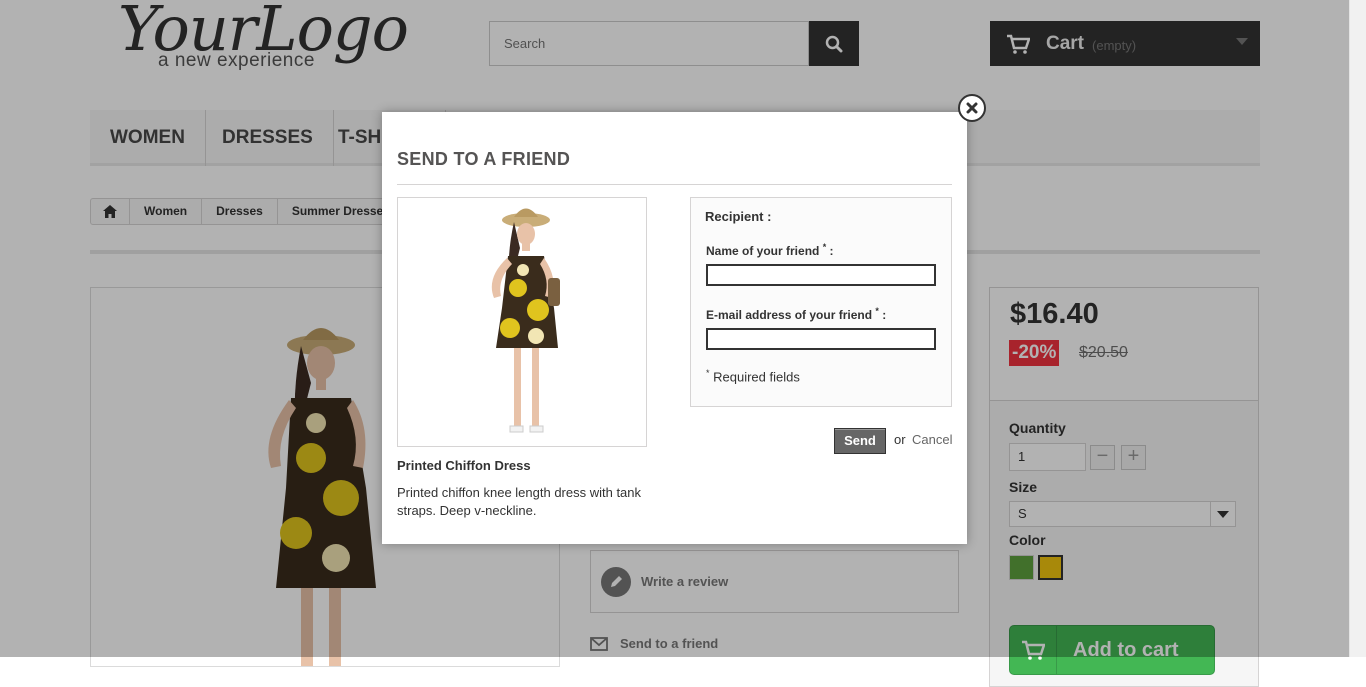  I want to click on or-text: or, so click(900, 439).